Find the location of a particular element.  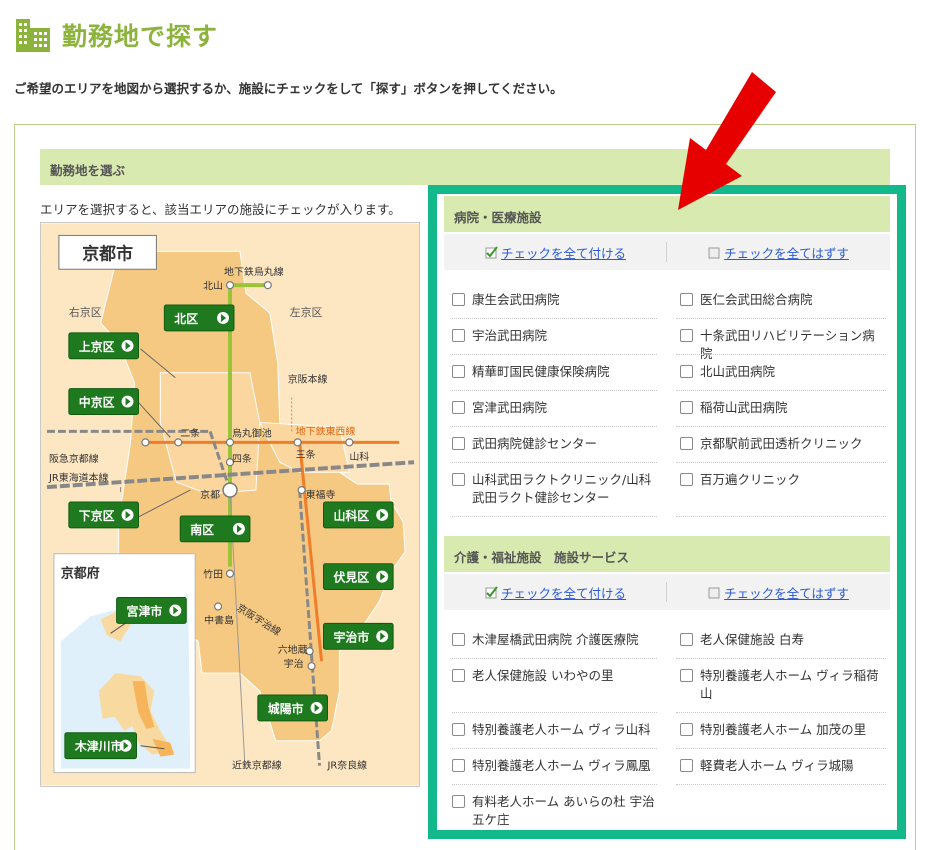

care-section-header: 介護・福祉施設 施設サービス is located at coordinates (667, 554).